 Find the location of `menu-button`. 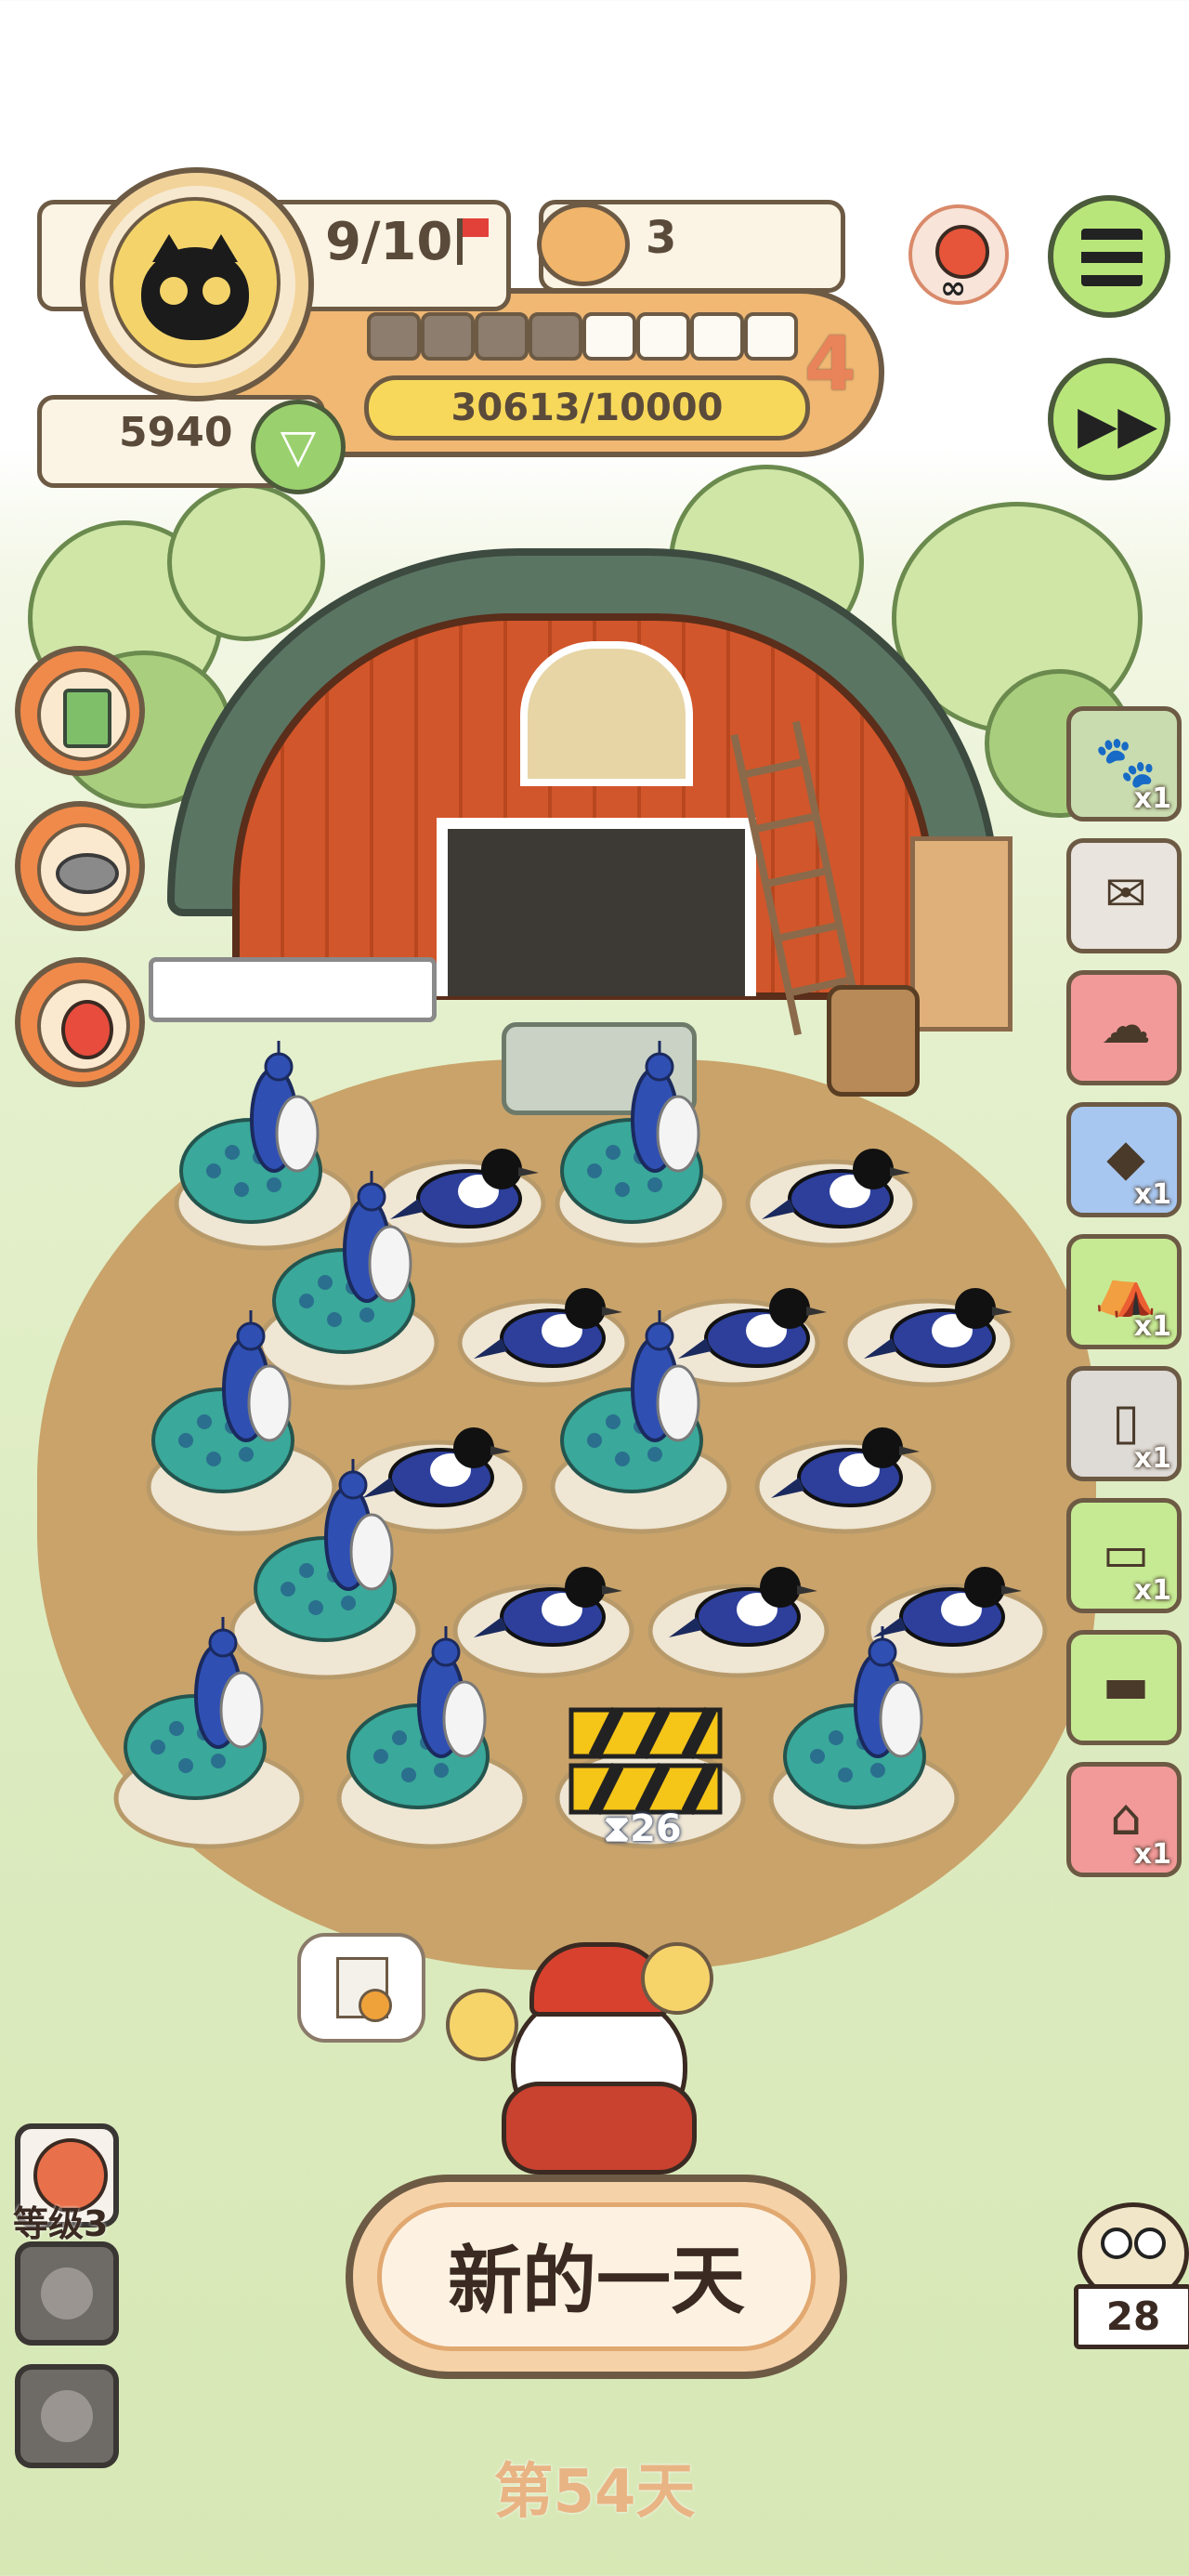

menu-button is located at coordinates (1109, 256).